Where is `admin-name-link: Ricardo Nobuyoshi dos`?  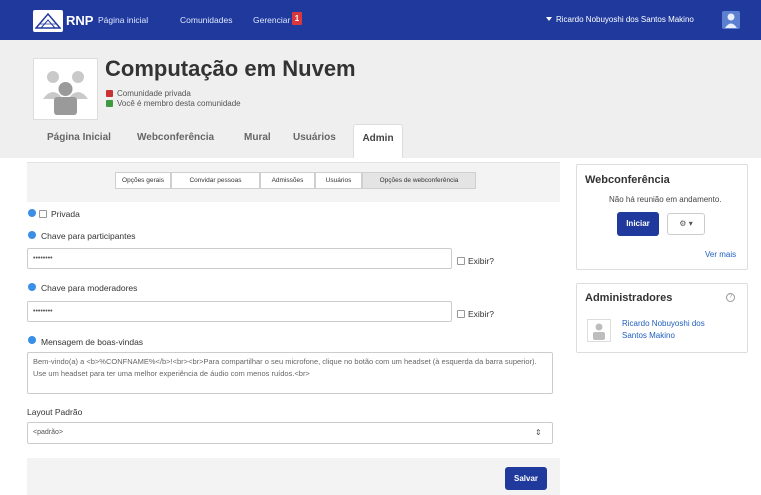
admin-name-link: Ricardo Nobuyoshi dos is located at coordinates (663, 323).